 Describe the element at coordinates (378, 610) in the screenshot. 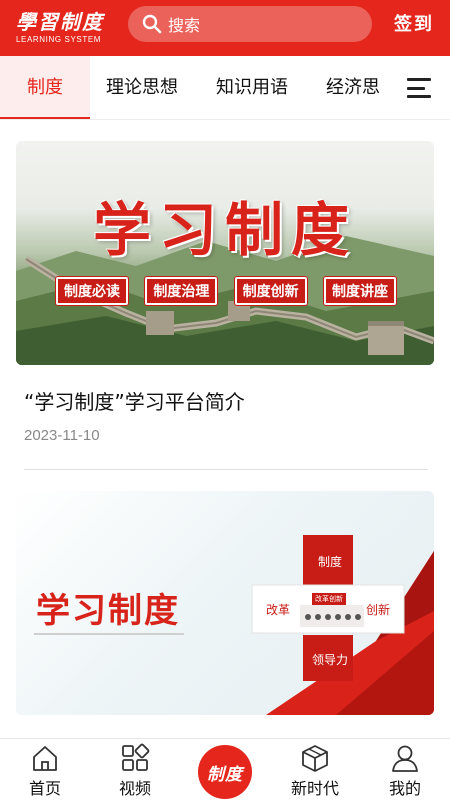

I see `diagram-label-right: 创新` at that location.